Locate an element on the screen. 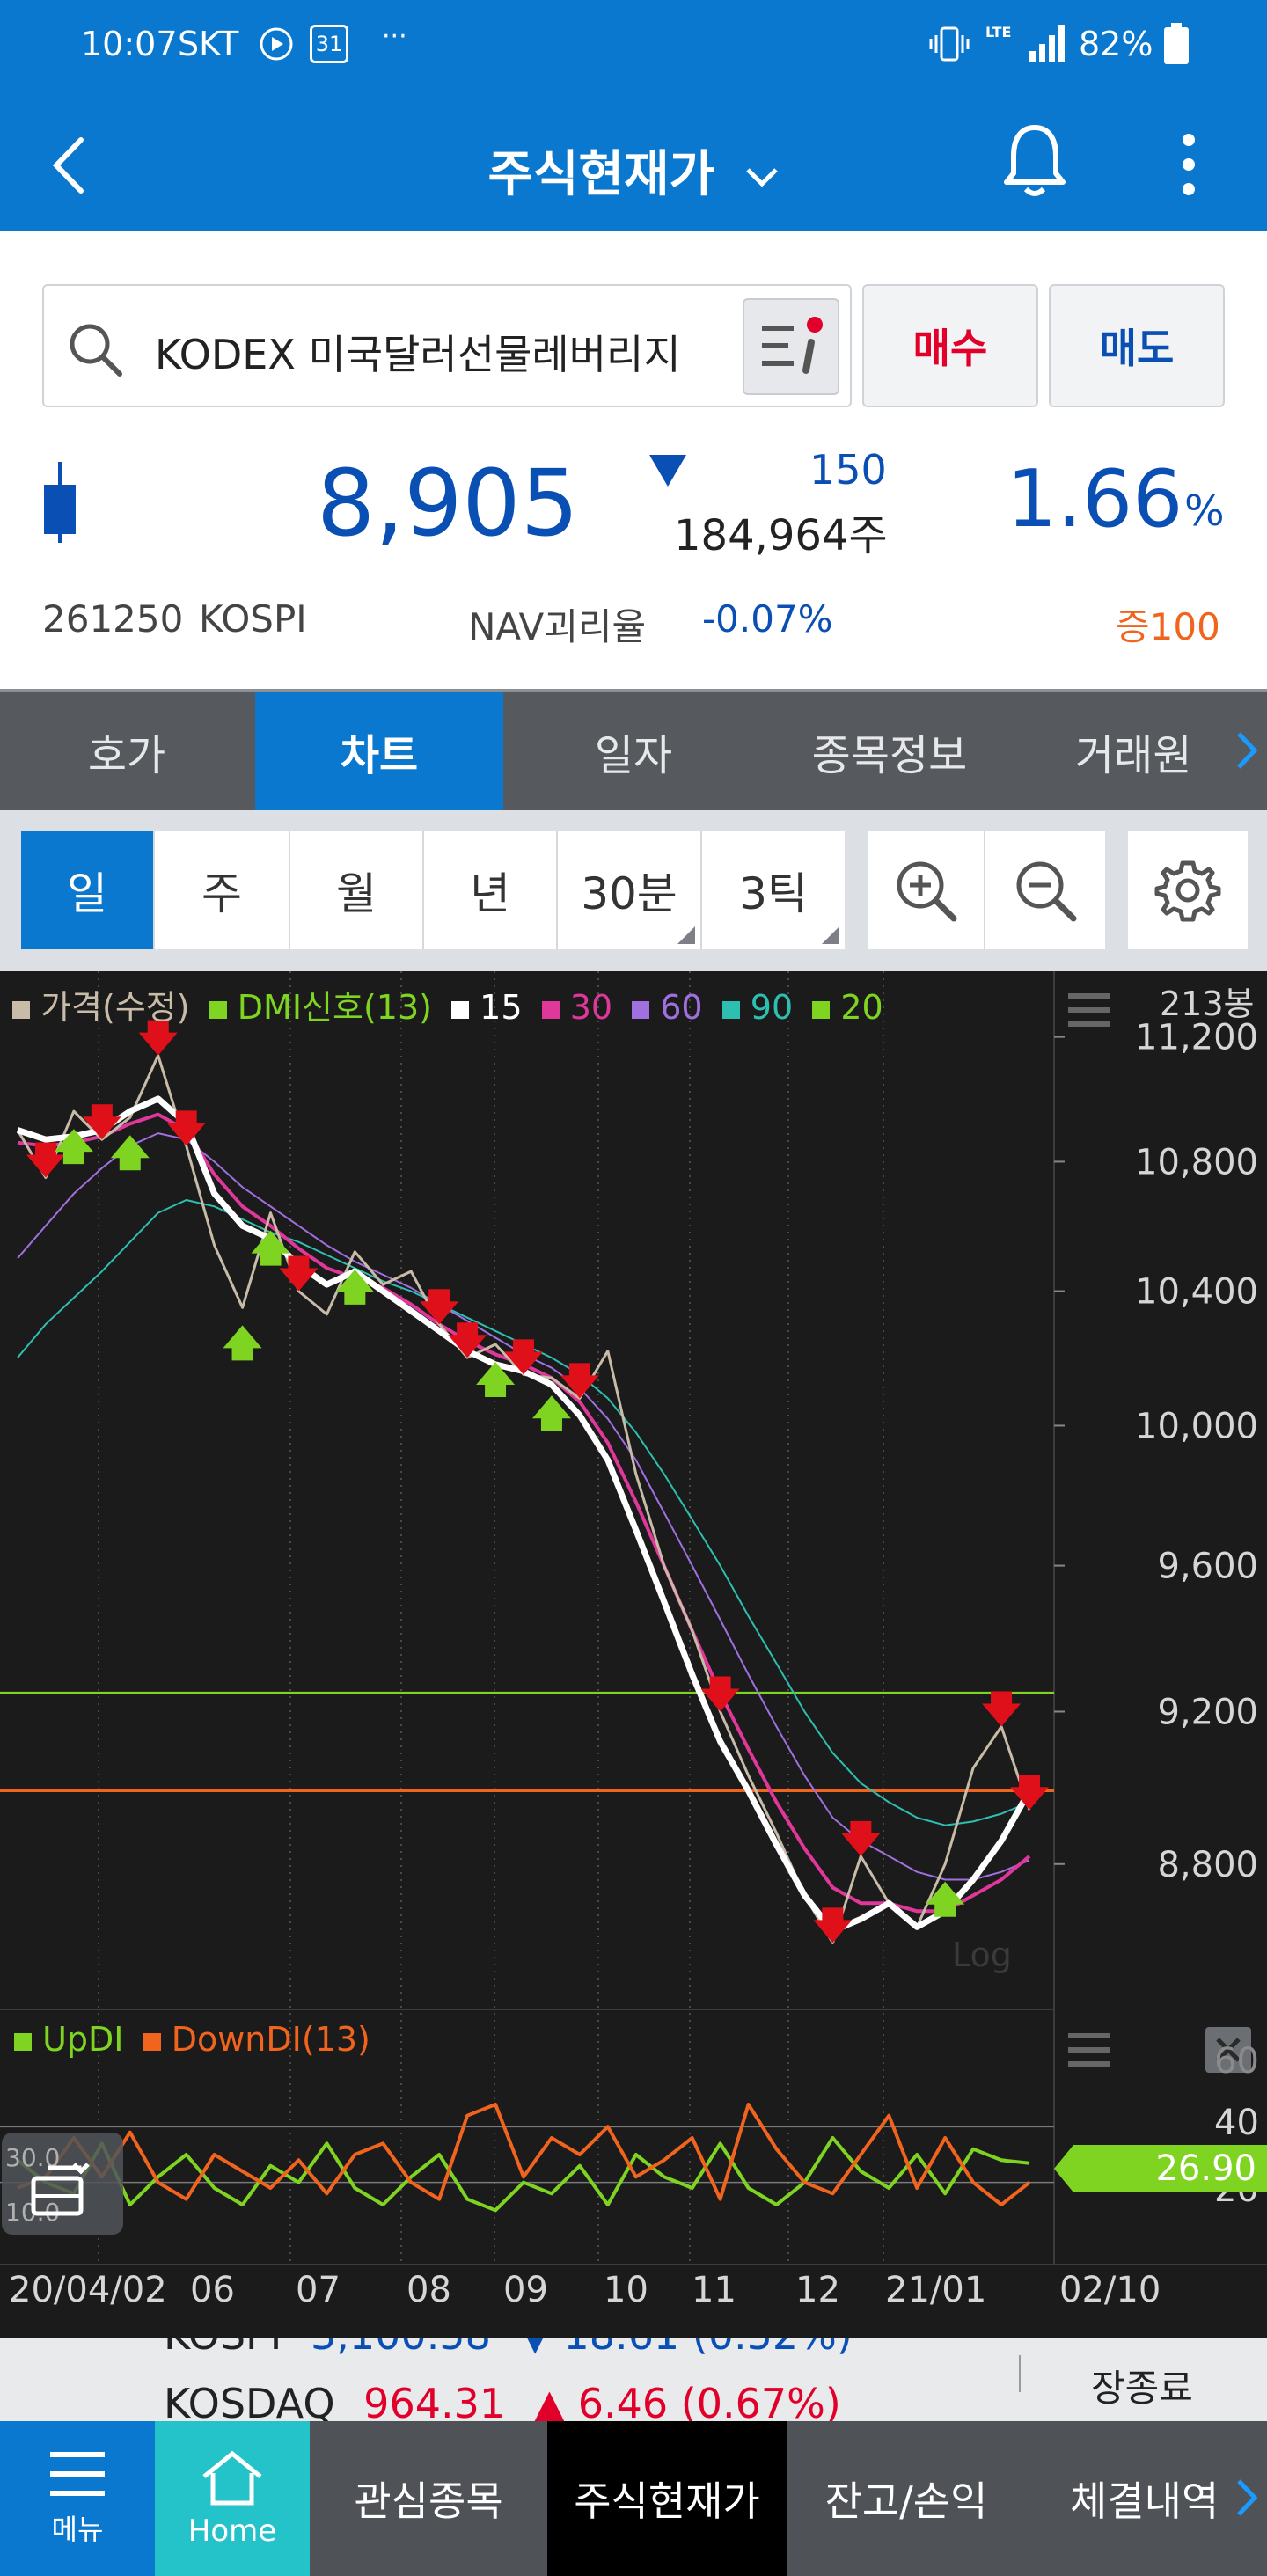  zoom-out-button is located at coordinates (1045, 890).